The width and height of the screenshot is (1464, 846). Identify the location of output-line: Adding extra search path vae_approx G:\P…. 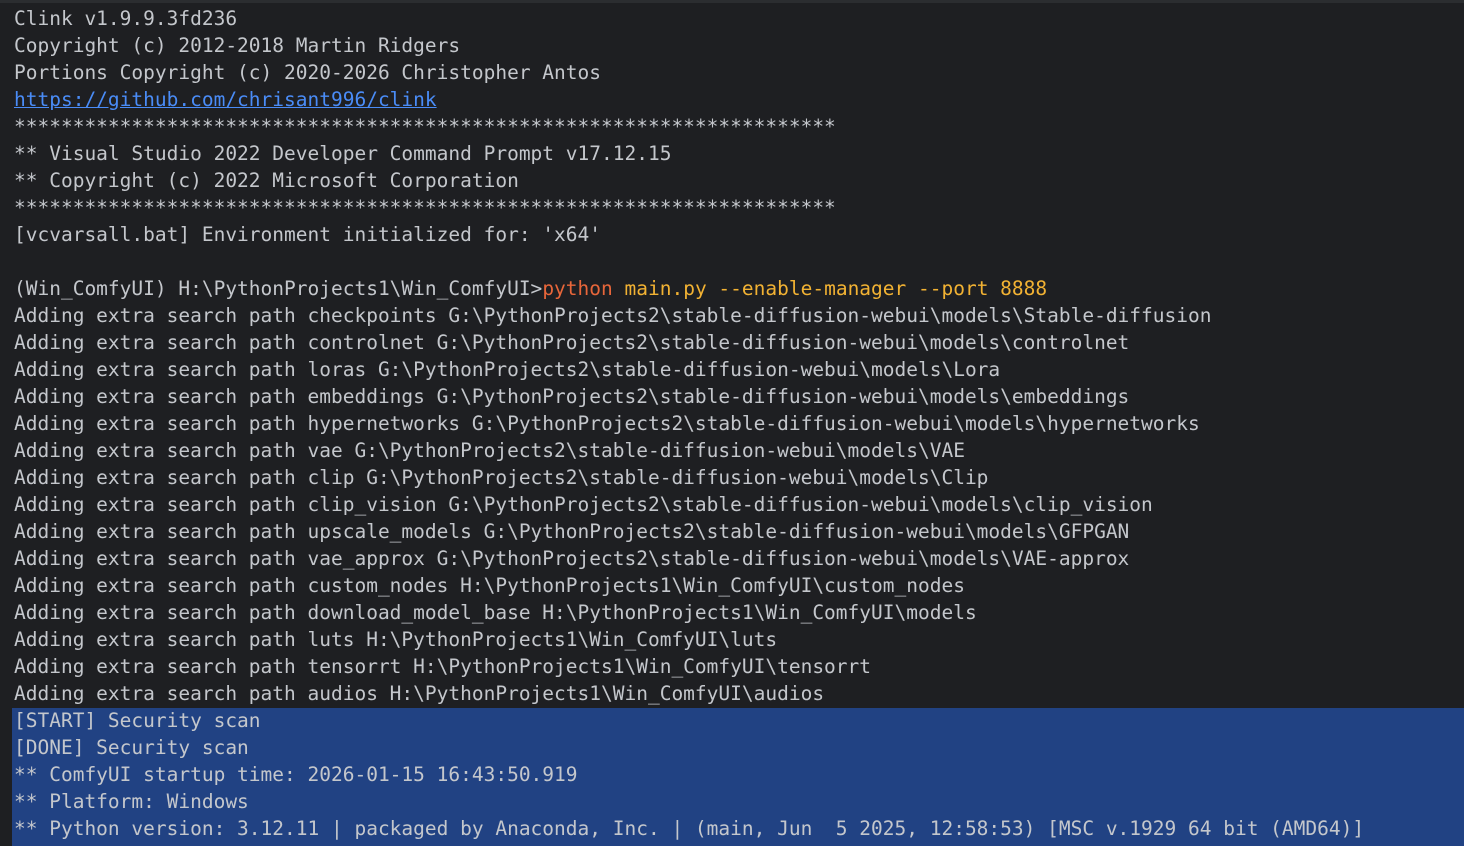
(572, 558).